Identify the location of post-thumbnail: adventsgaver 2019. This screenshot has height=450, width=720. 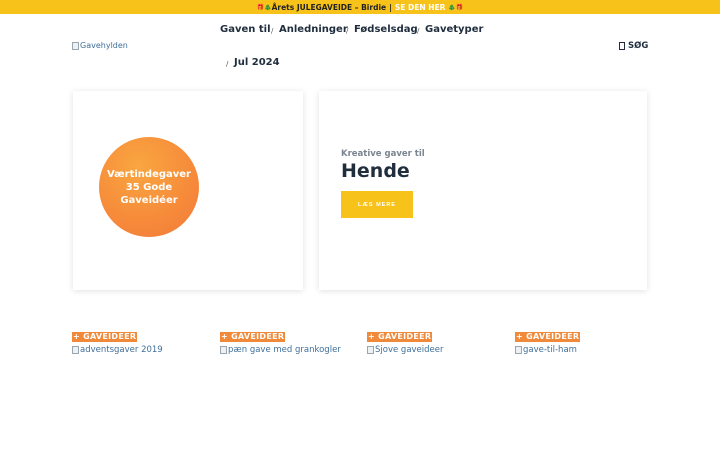
(142, 350).